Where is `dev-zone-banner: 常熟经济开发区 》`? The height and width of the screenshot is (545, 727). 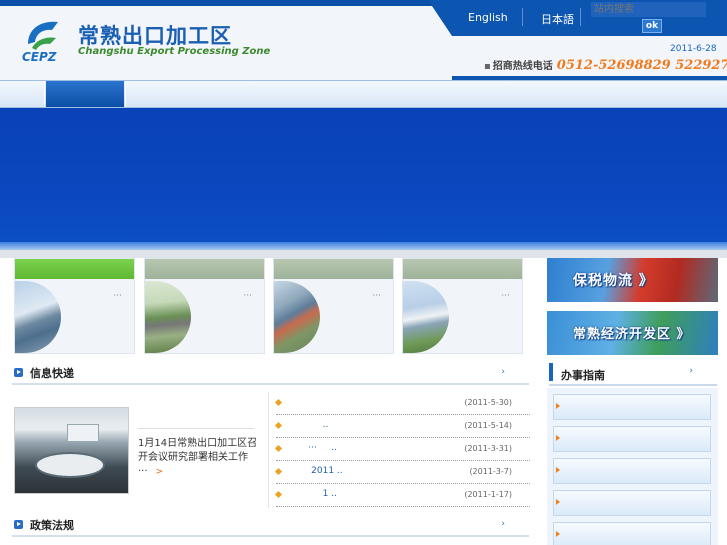
dev-zone-banner: 常熟经济开发区 》 is located at coordinates (632, 333).